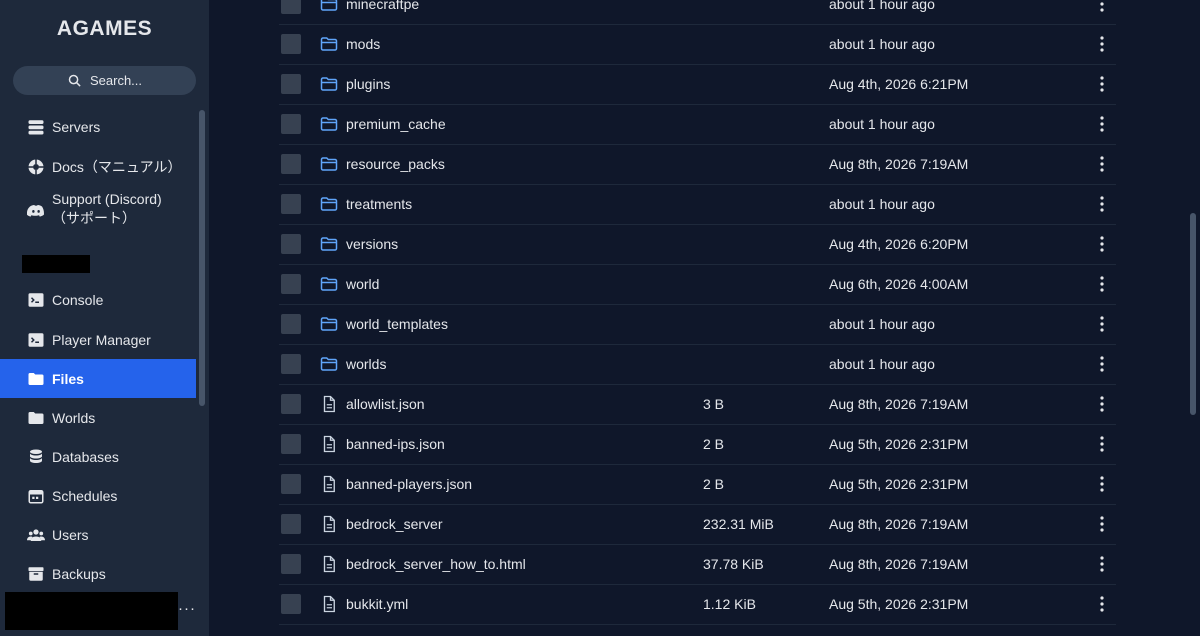 The height and width of the screenshot is (636, 1200). I want to click on file-row: allowlist.json 3 B Aug 8th, 2026 7:19AM, so click(697, 405).